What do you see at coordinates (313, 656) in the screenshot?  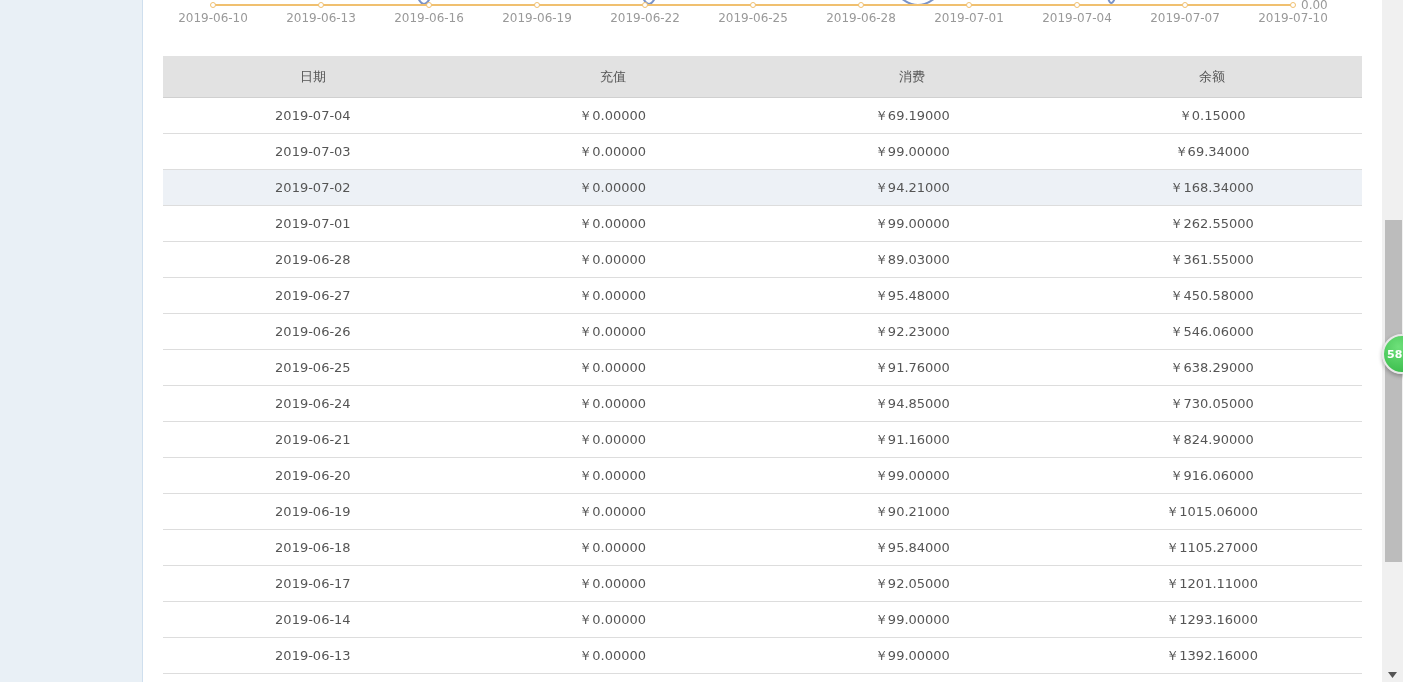 I see `table-cell-text: 2019-06-13` at bounding box center [313, 656].